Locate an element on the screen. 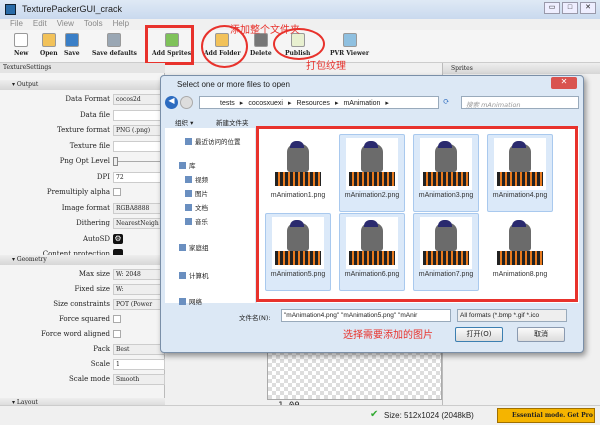 The height and width of the screenshot is (425, 600). nav-item: 视频 is located at coordinates (196, 179).